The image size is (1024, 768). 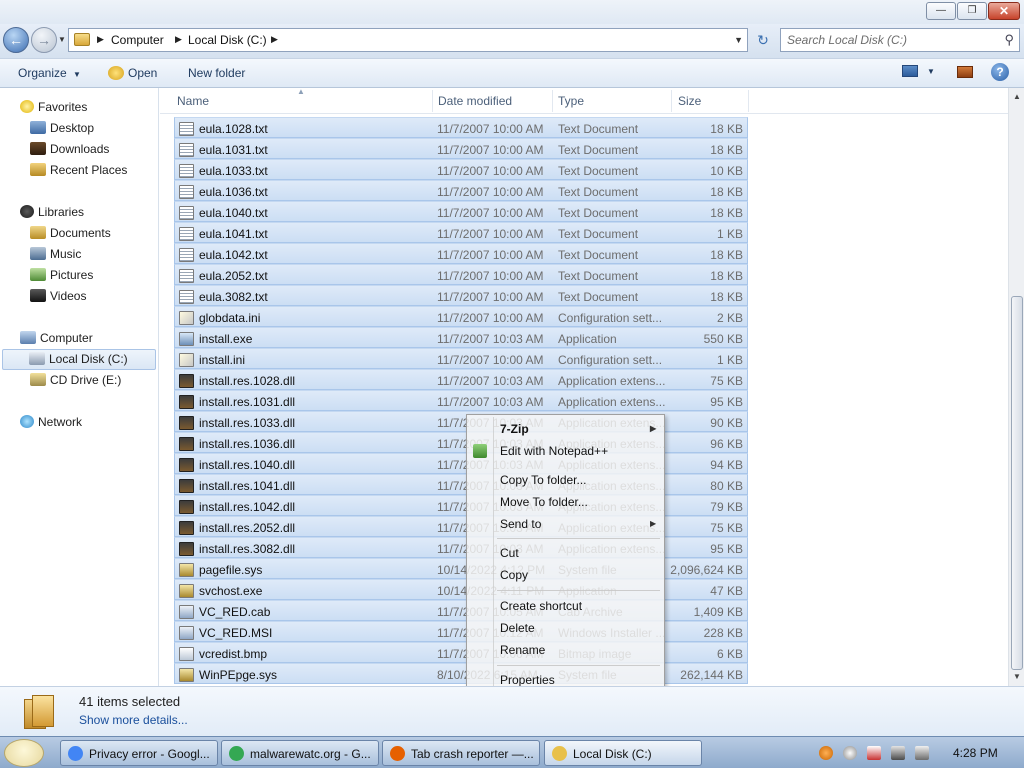 What do you see at coordinates (227, 40) in the screenshot?
I see `breadcrumb-local-disk: Local Disk (C:)` at bounding box center [227, 40].